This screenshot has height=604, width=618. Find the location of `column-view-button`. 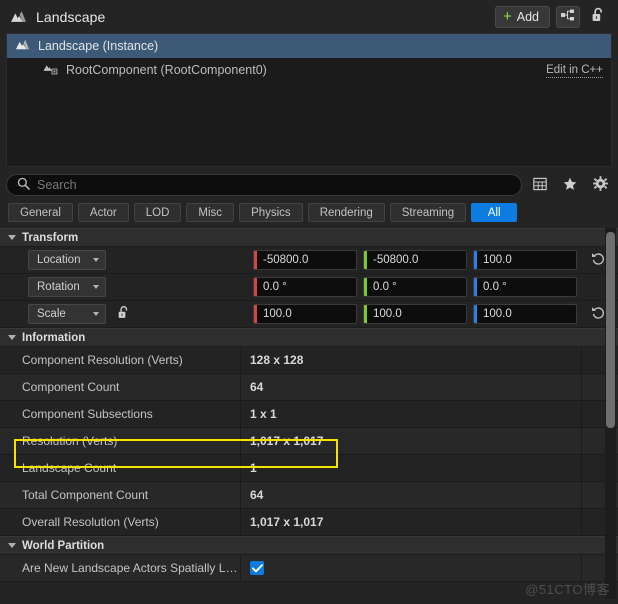

column-view-button is located at coordinates (540, 185).